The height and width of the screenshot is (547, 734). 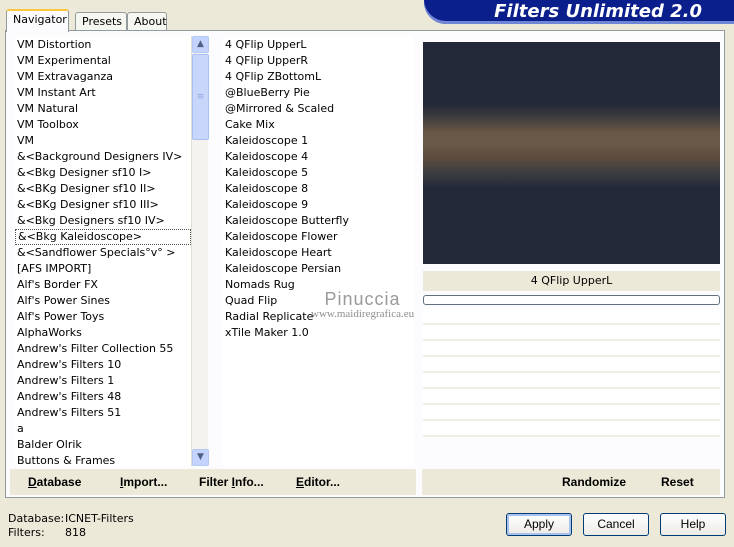 I want to click on filter-item: Kaleidoscope 5, so click(x=318, y=173).